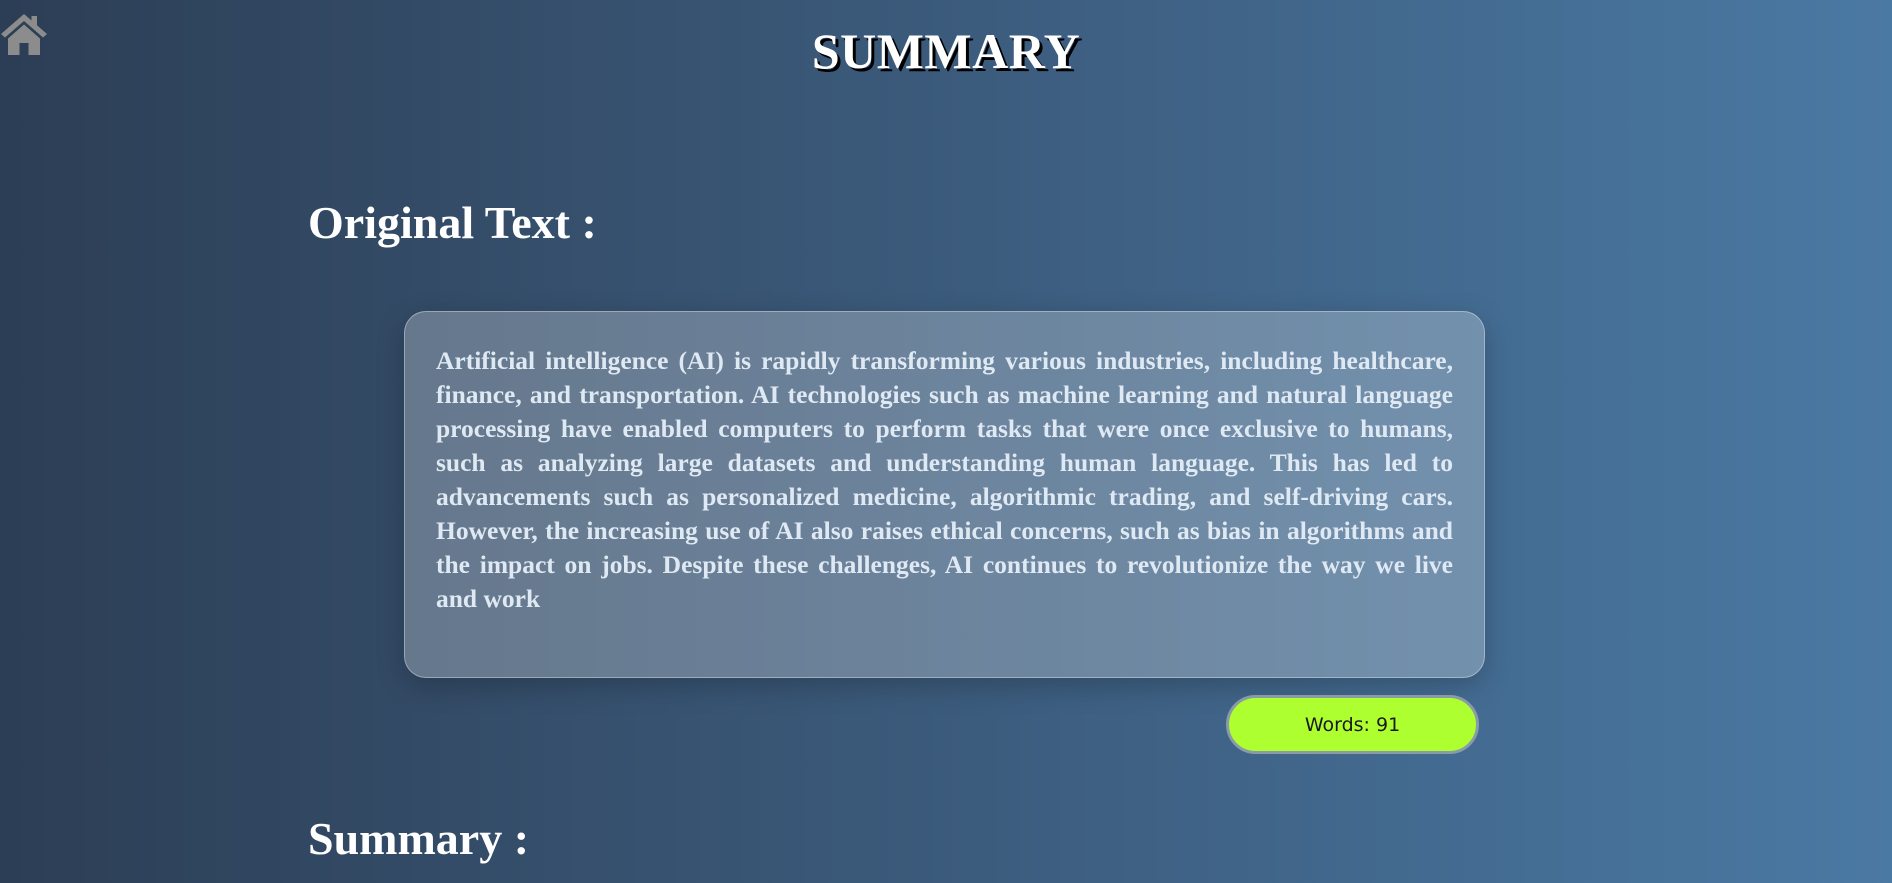  Describe the element at coordinates (419, 838) in the screenshot. I see `summary-heading: Summary :` at that location.